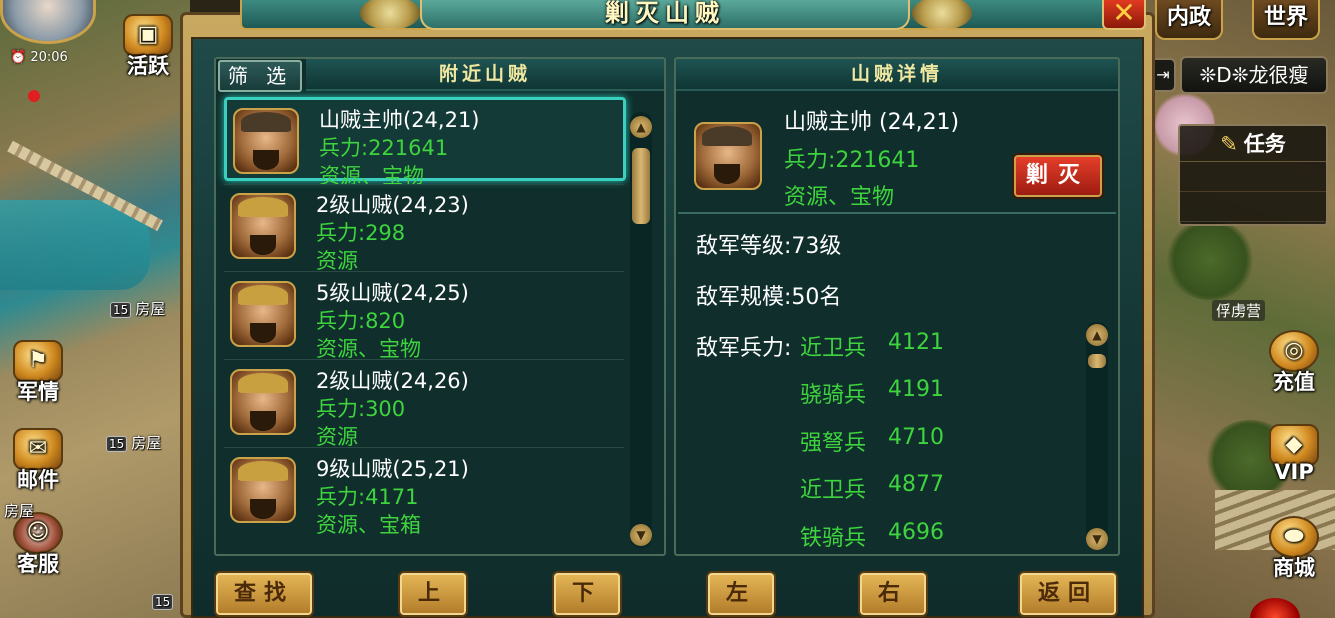  I want to click on search-button: 查找, so click(264, 594).